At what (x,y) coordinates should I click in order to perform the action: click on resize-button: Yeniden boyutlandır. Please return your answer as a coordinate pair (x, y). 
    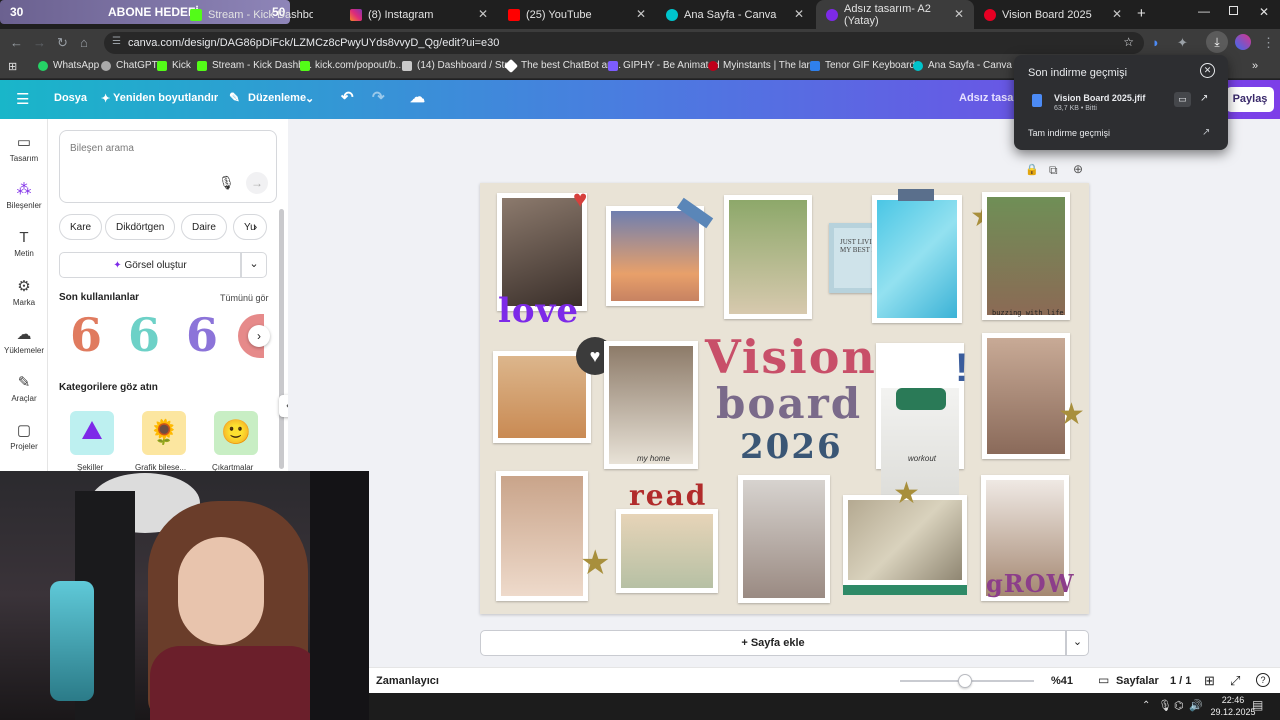
    Looking at the image, I should click on (165, 98).